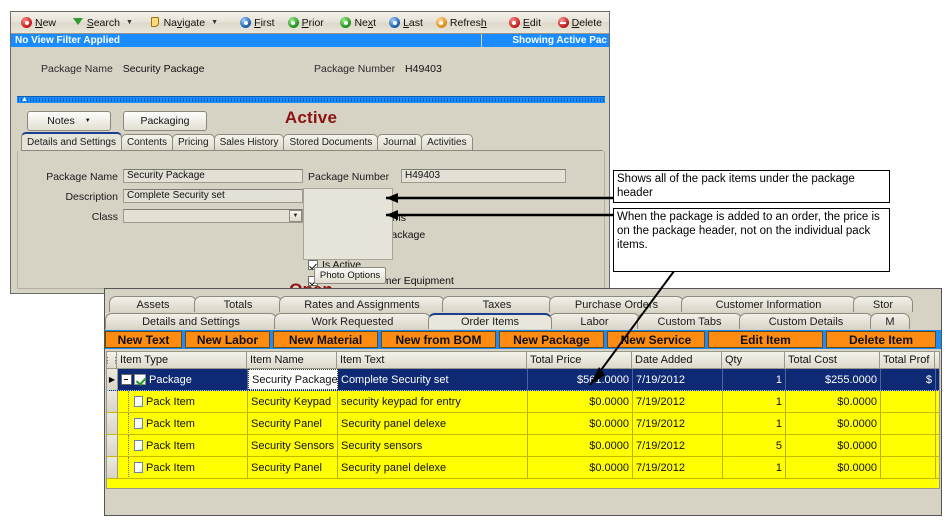 The height and width of the screenshot is (522, 950). I want to click on toolbar-refresh-button: Refresh, so click(461, 23).